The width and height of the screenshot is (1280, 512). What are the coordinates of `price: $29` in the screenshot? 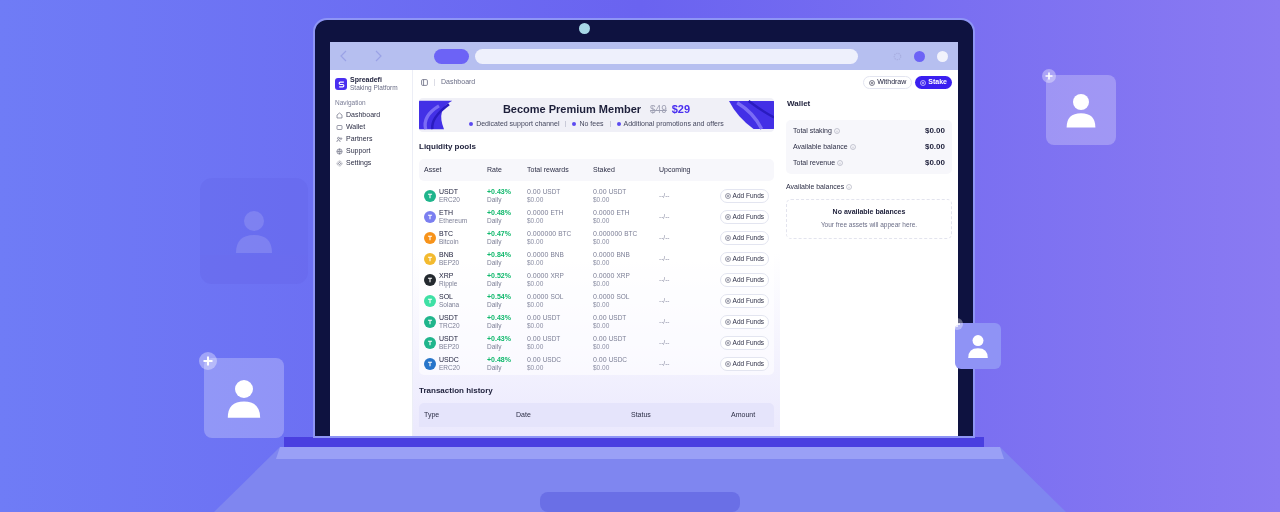 It's located at (681, 109).